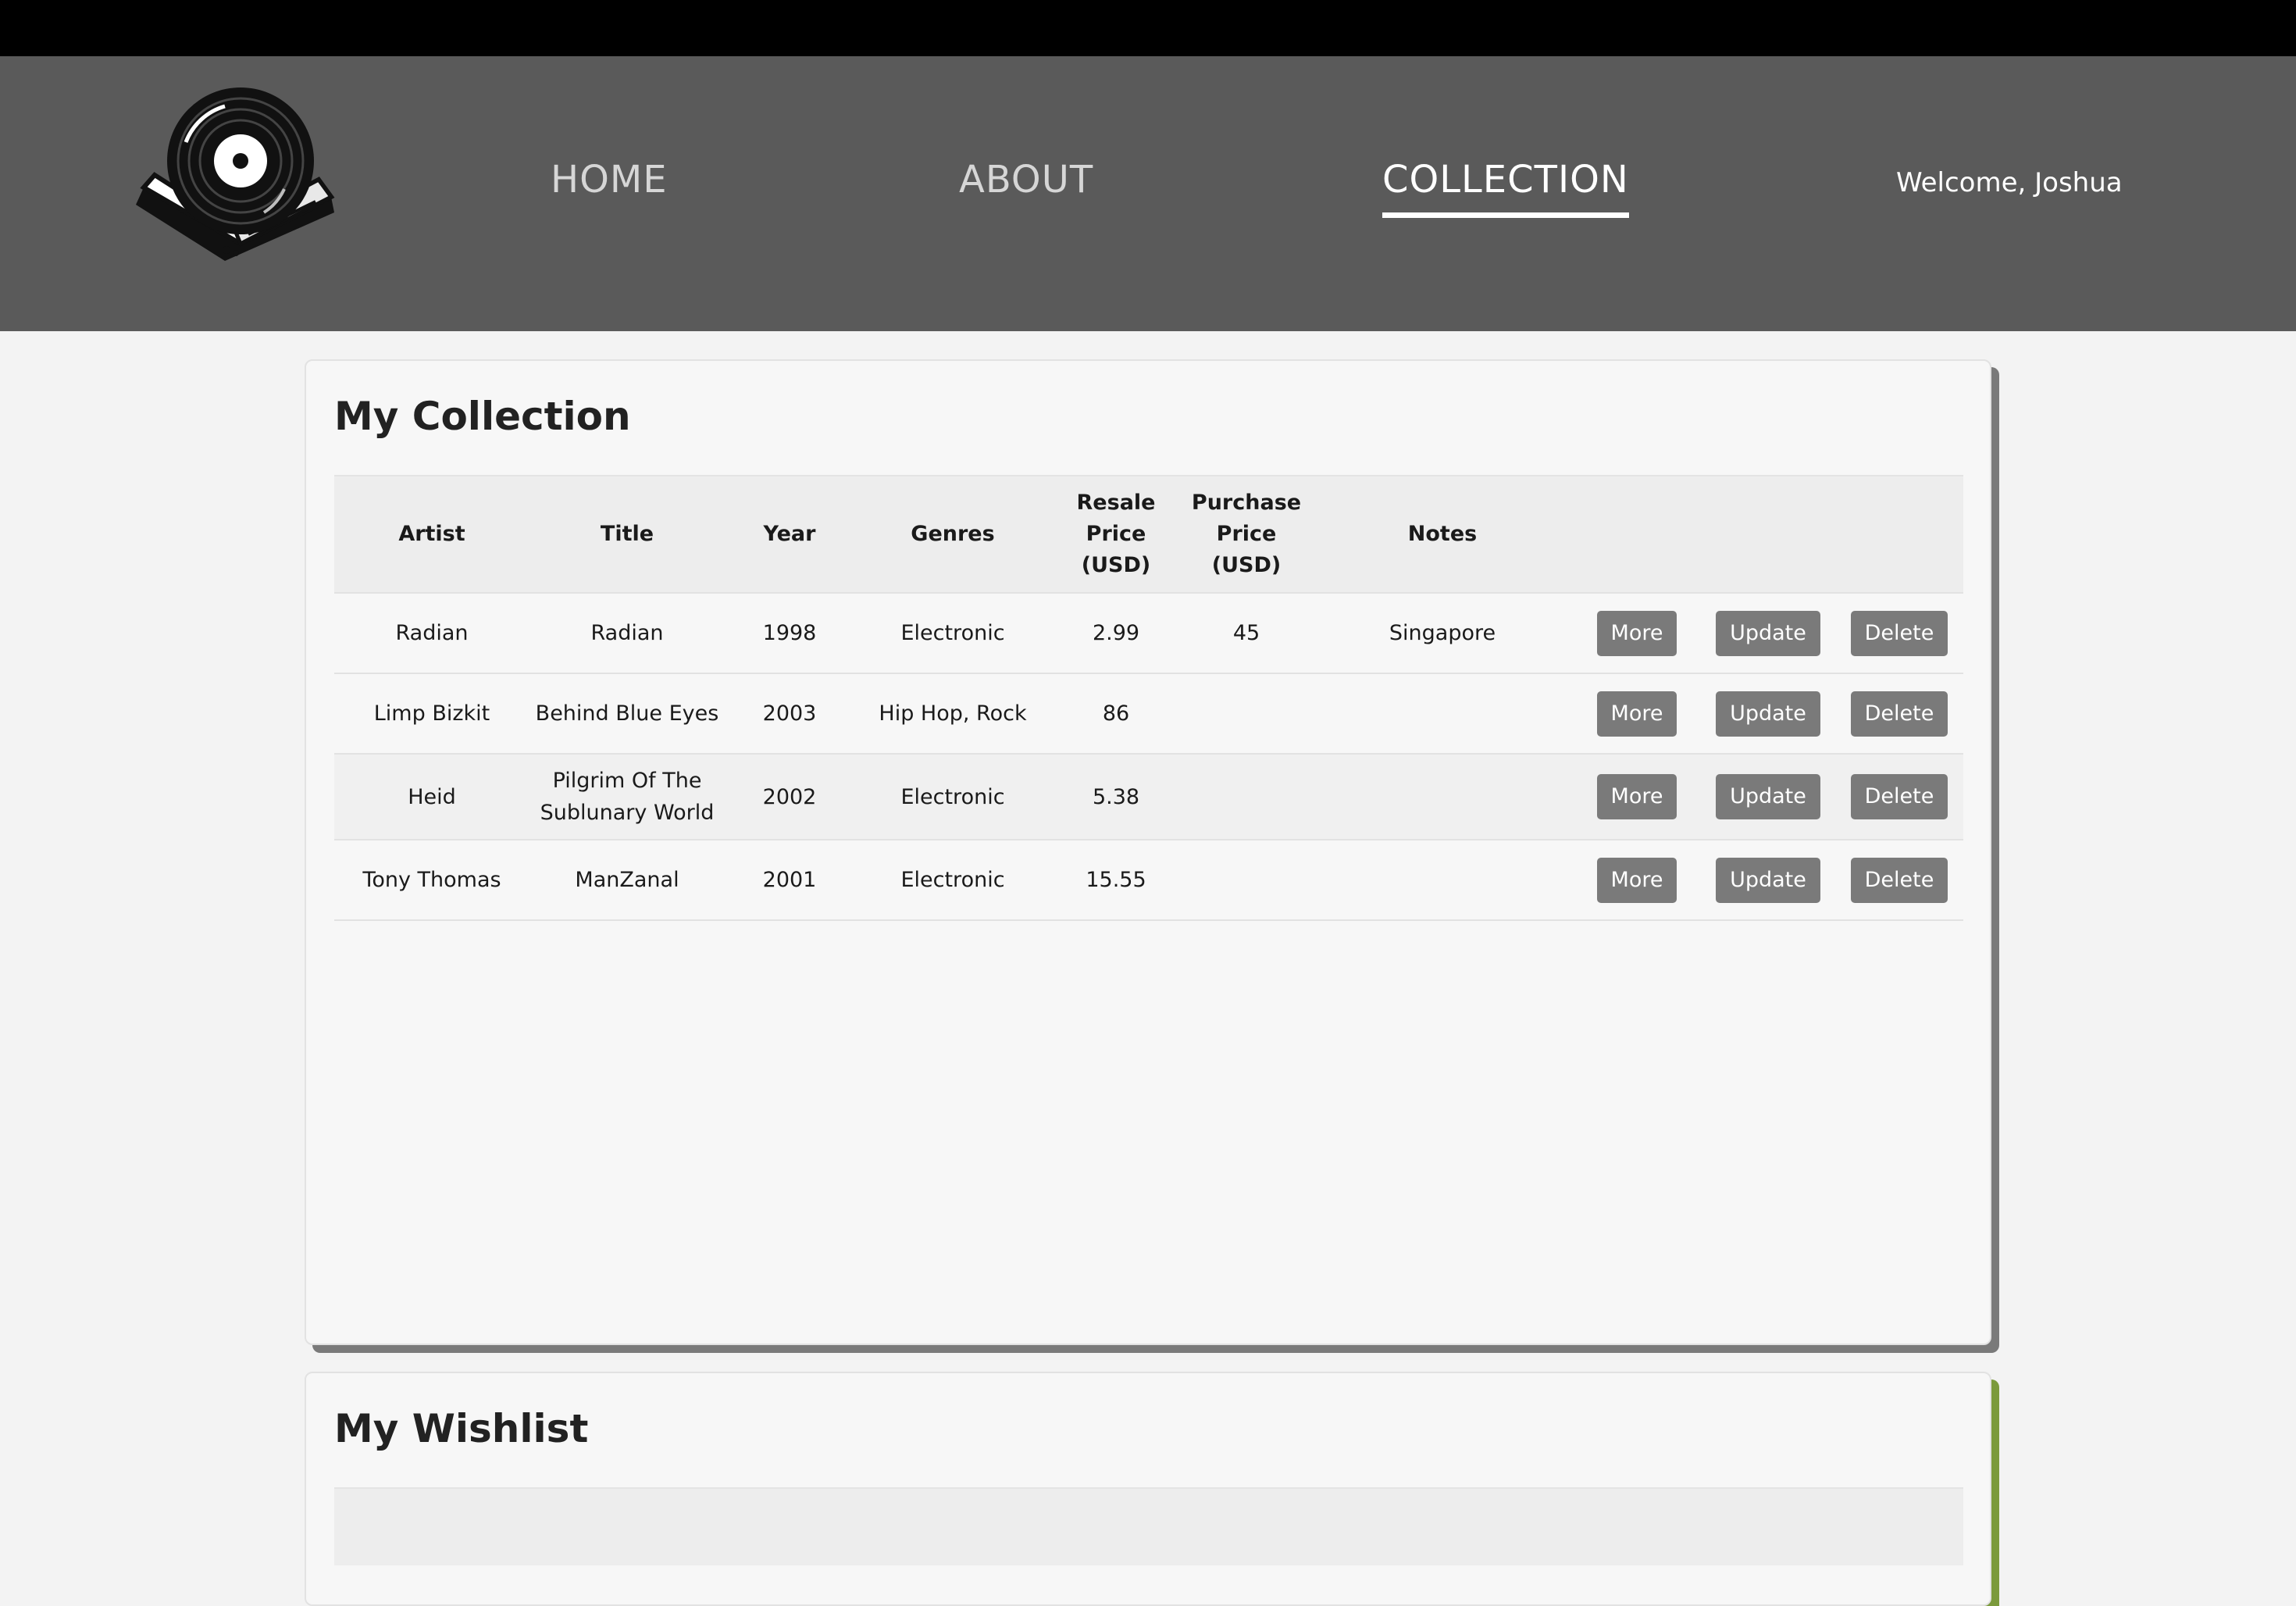 The width and height of the screenshot is (2296, 1606). What do you see at coordinates (1899, 534) in the screenshot?
I see `header-delete-col` at bounding box center [1899, 534].